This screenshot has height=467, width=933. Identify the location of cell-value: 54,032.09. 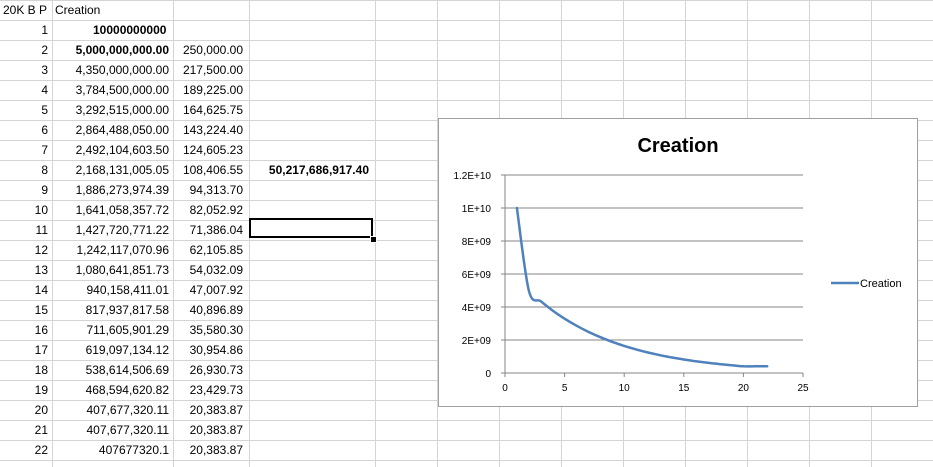
(209, 270).